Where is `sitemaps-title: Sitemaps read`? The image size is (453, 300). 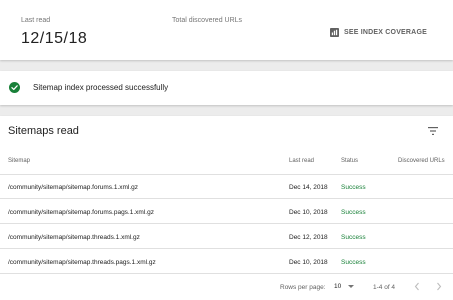 sitemaps-title: Sitemaps read is located at coordinates (43, 131).